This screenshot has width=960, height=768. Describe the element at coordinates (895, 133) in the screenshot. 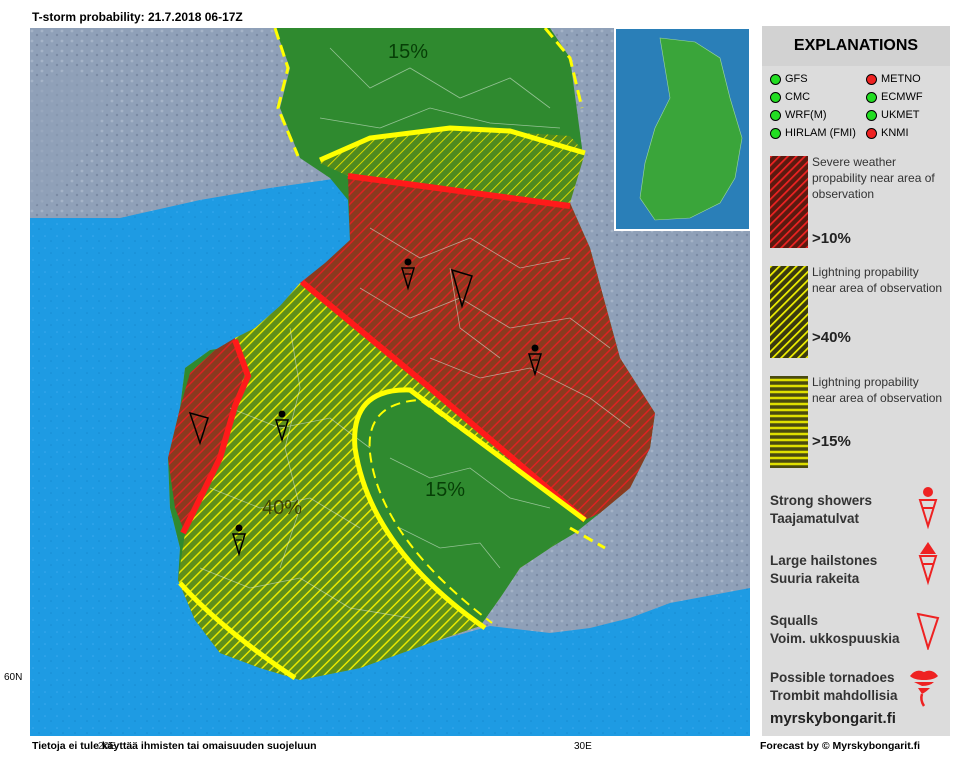

I see `model-name: KNMI` at that location.